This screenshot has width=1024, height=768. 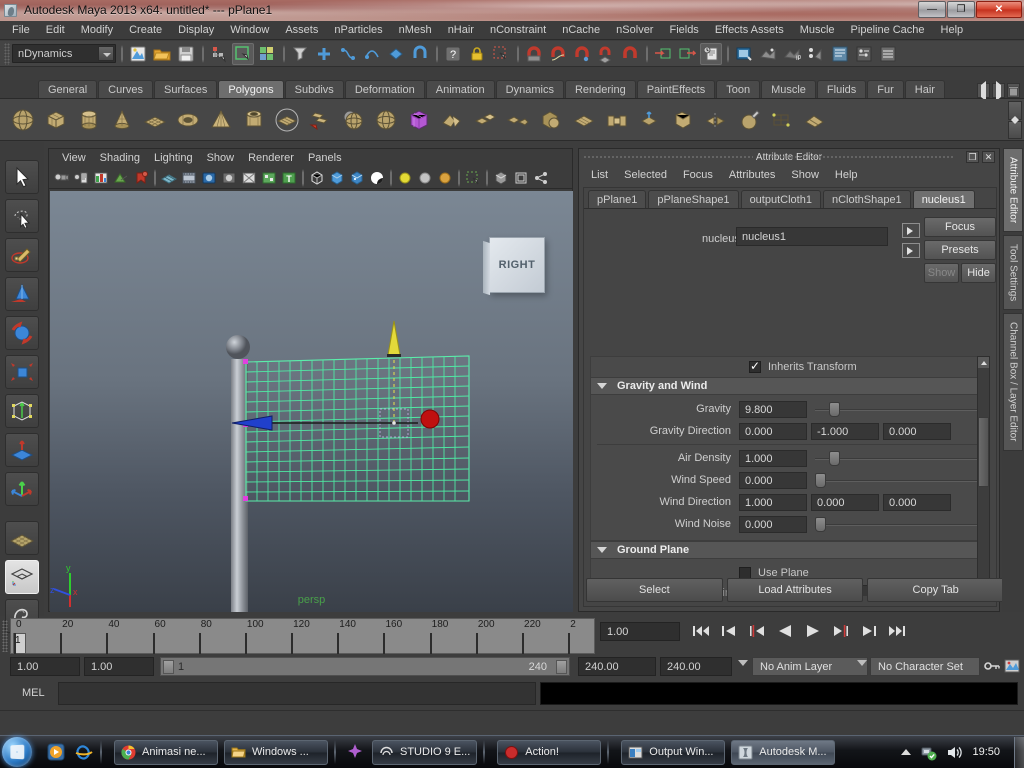 What do you see at coordinates (911, 230) in the screenshot?
I see `input-connection-icon` at bounding box center [911, 230].